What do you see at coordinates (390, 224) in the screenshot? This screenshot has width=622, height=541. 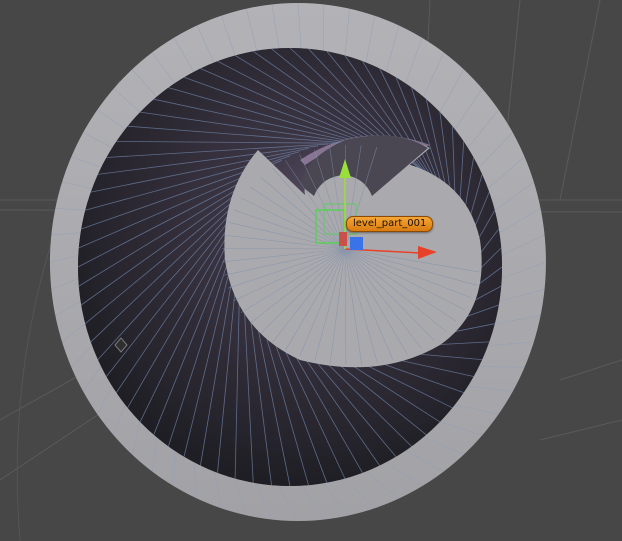 I see `selected-object-label: level_part_001` at bounding box center [390, 224].